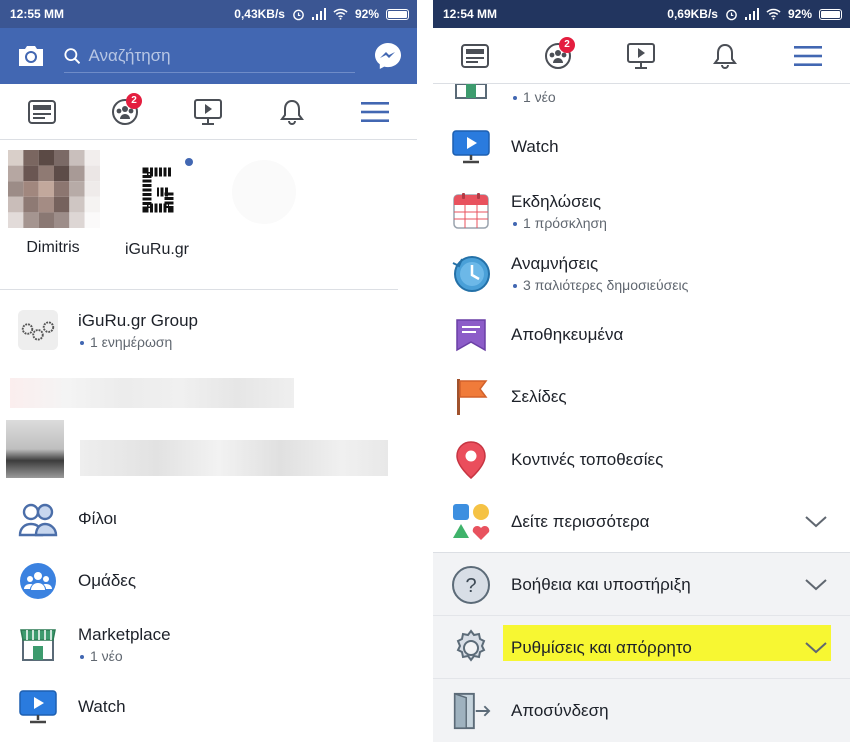 The width and height of the screenshot is (850, 742). I want to click on menu-label: Βοήθεια και υποστήριξη, so click(601, 584).